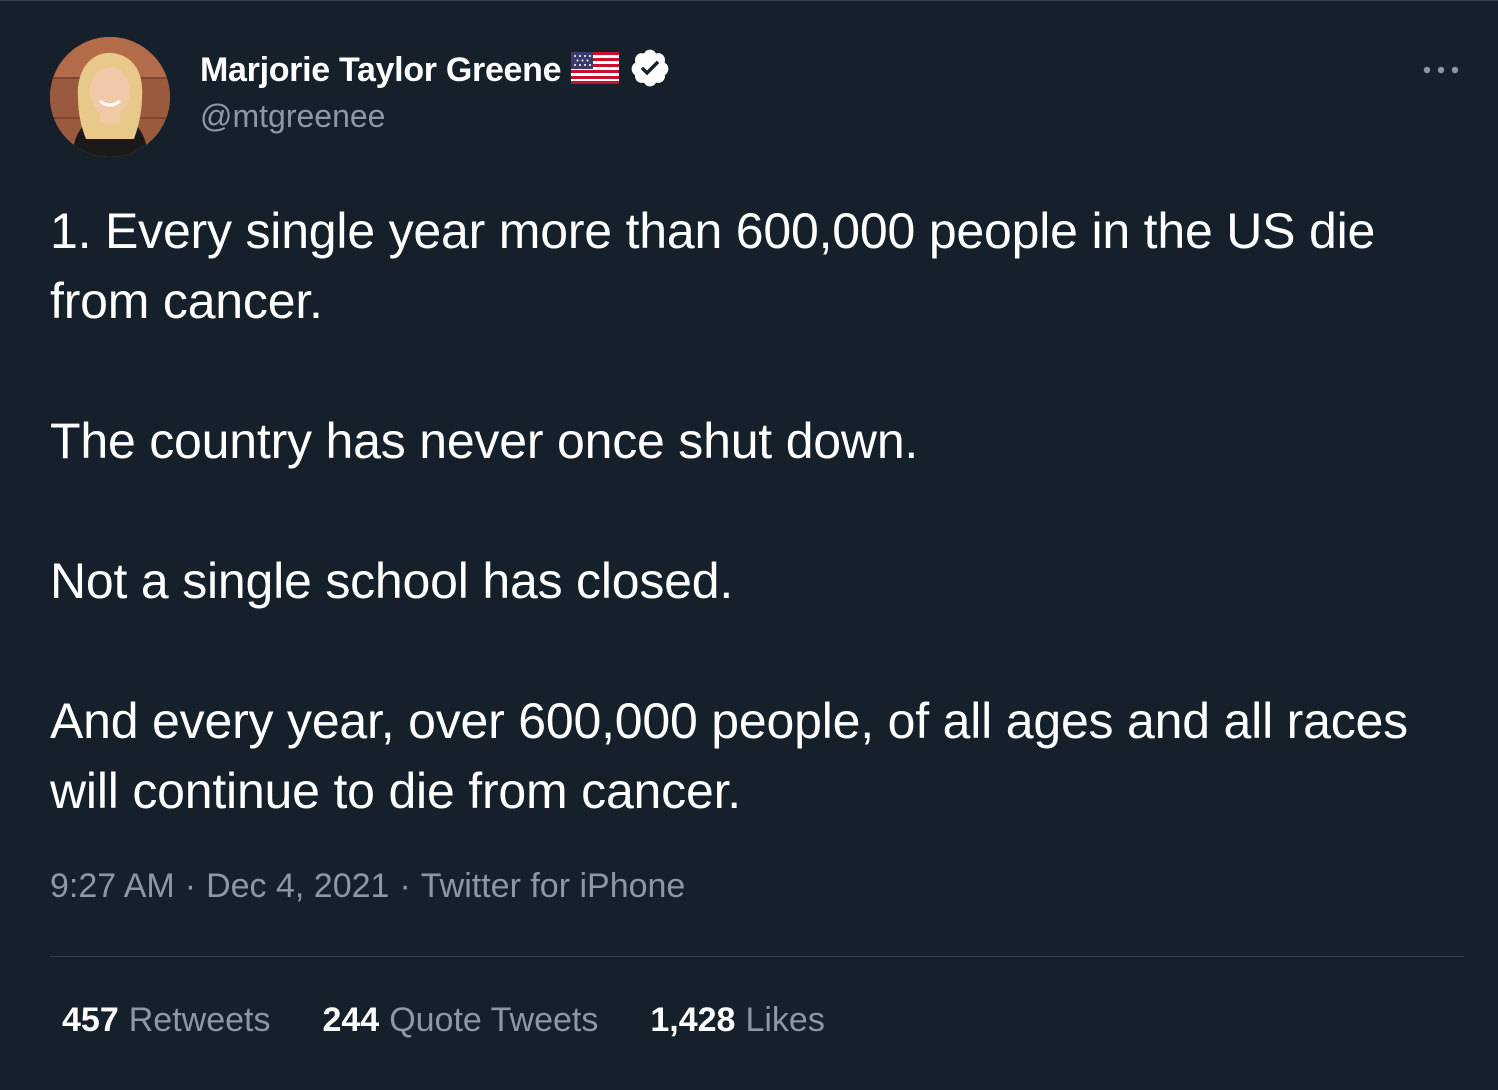  Describe the element at coordinates (392, 581) in the screenshot. I see `tweet-paragraph: Not a single school has closed.` at that location.